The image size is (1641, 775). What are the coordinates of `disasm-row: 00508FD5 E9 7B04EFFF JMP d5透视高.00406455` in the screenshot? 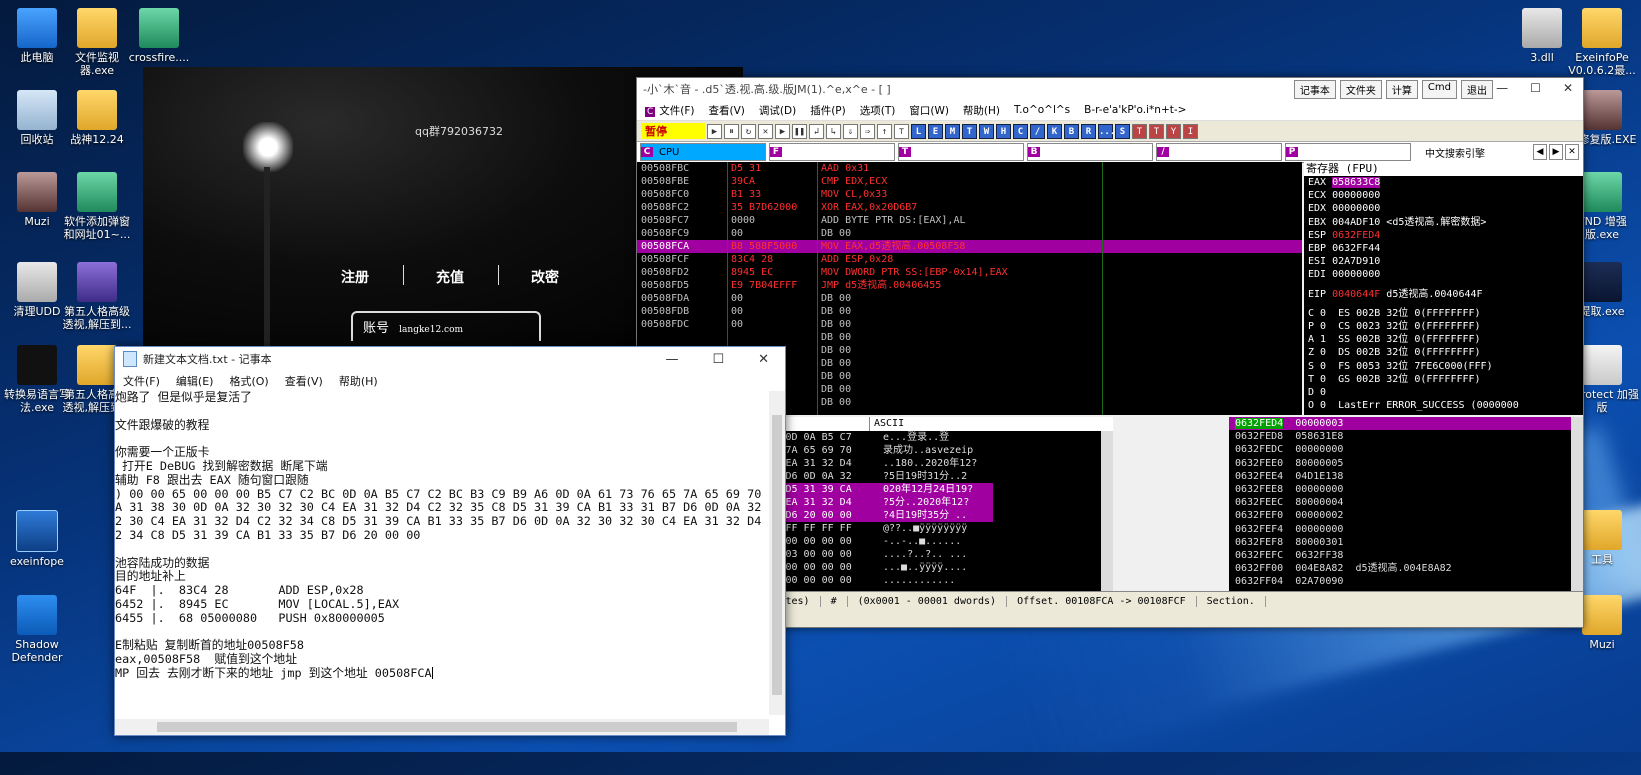 It's located at (969, 285).